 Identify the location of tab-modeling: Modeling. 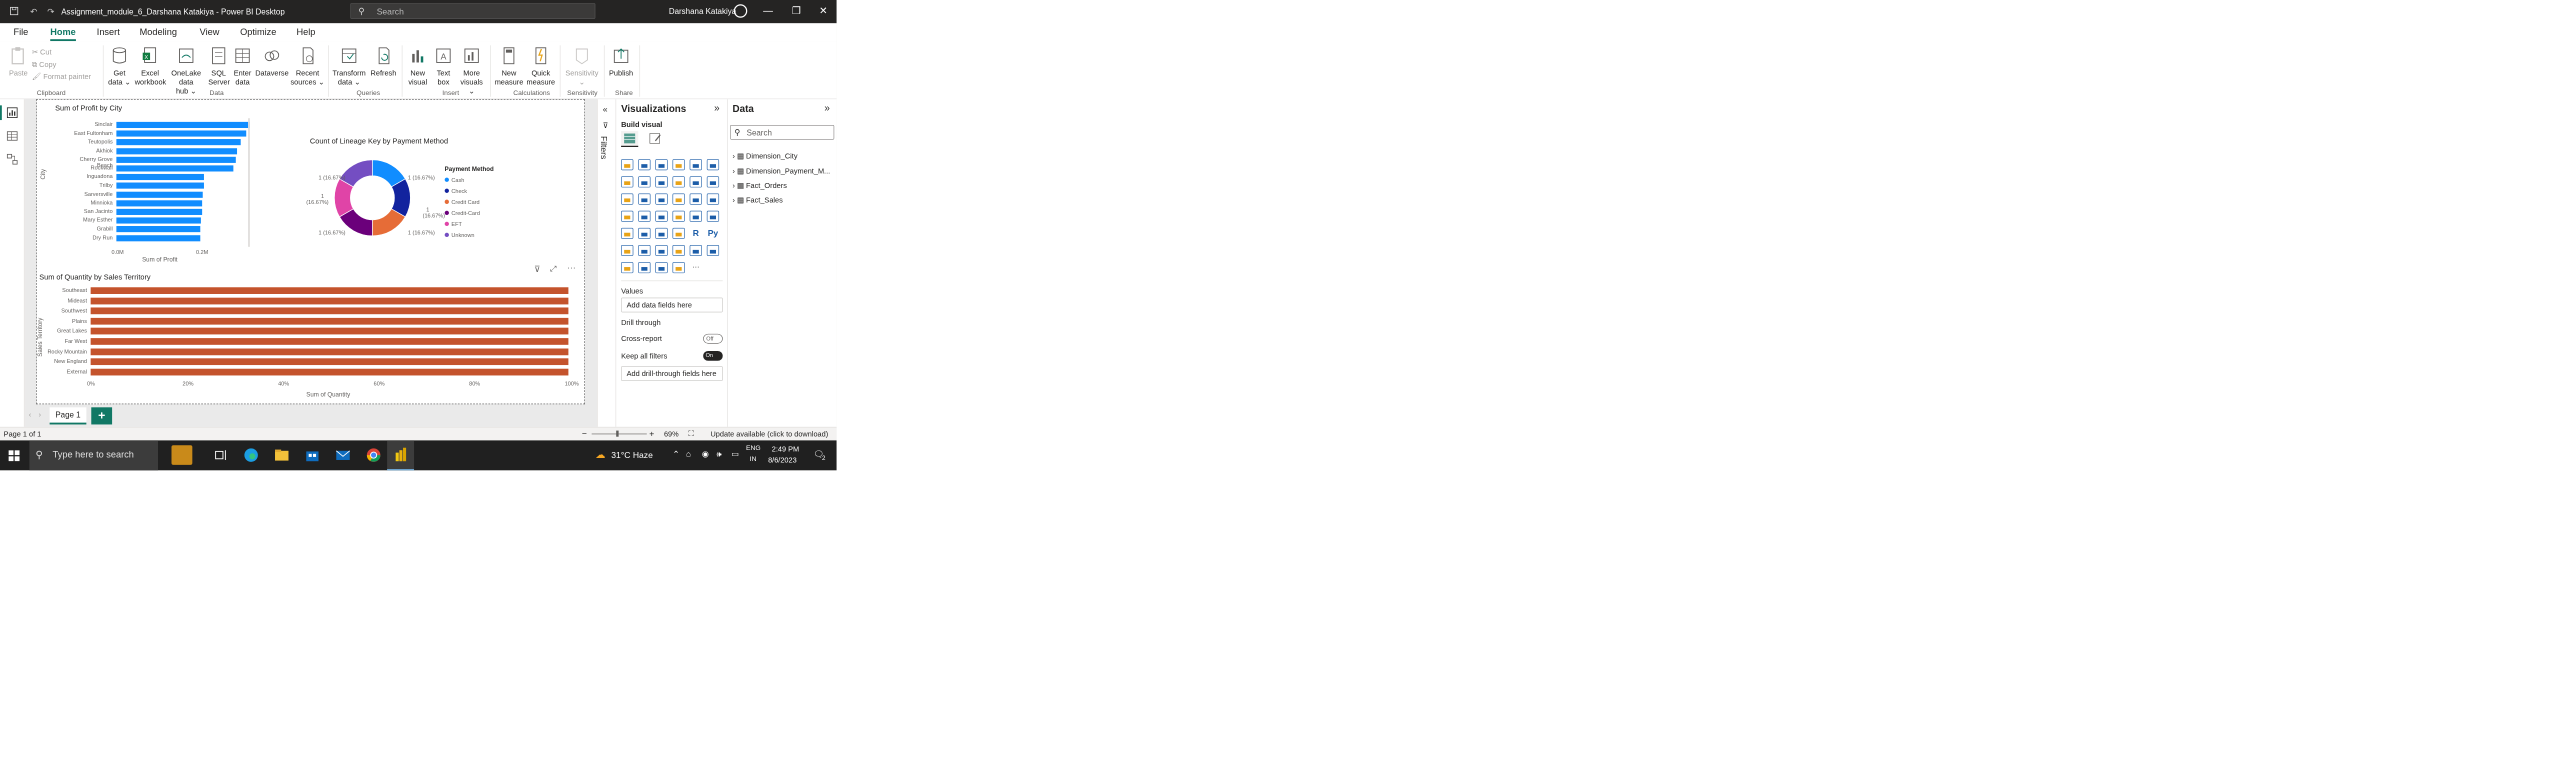
(158, 32).